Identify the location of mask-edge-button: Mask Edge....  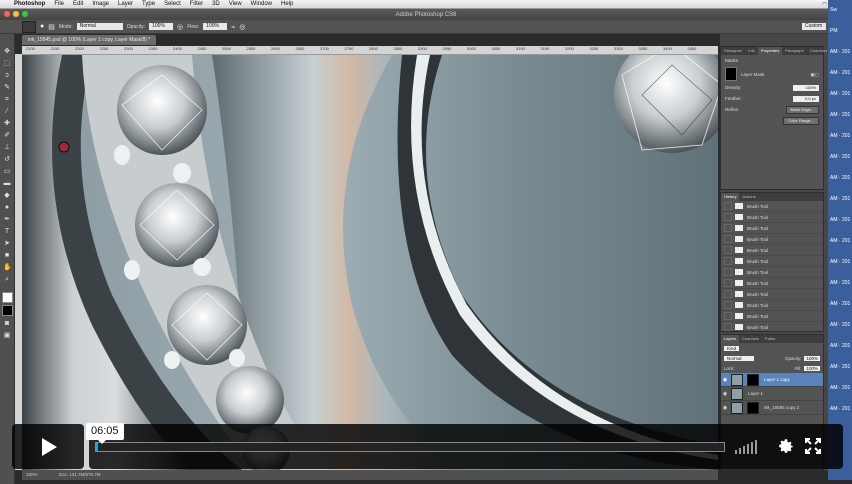
(802, 109).